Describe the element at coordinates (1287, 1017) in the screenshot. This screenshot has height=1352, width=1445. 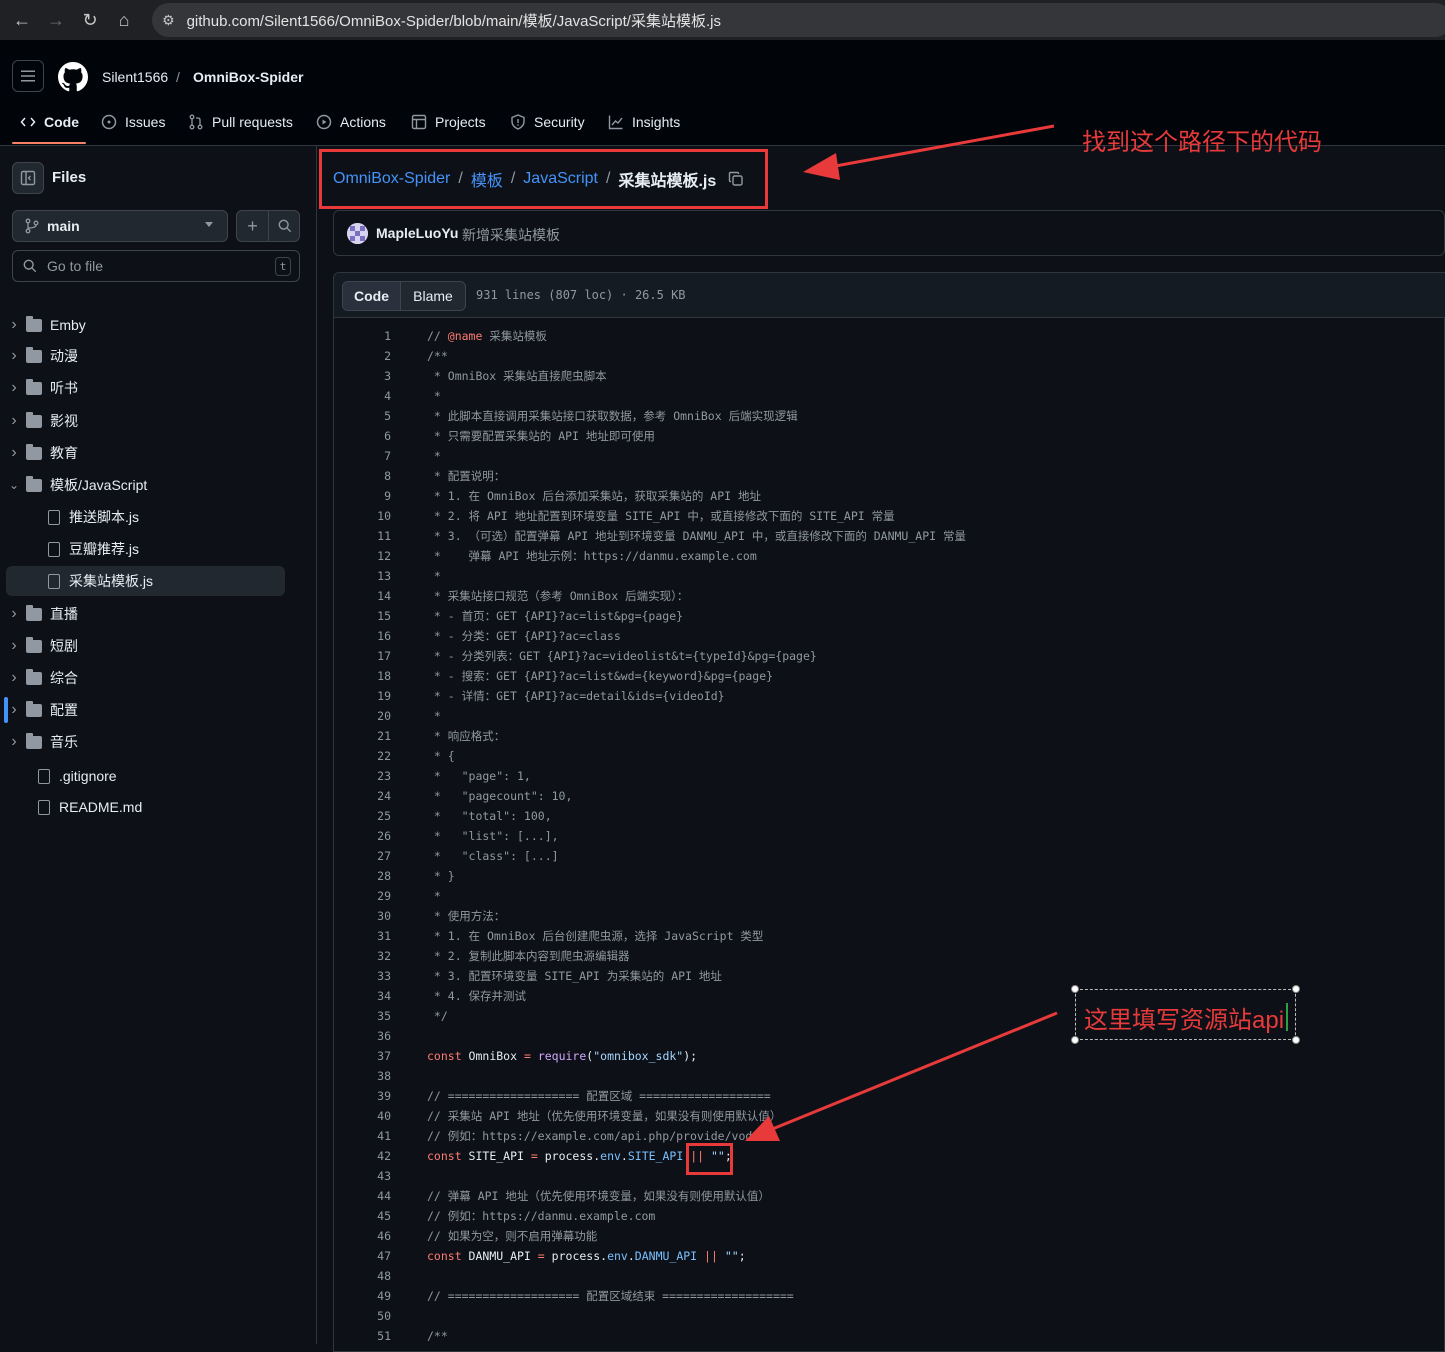
I see `text-cursor` at that location.